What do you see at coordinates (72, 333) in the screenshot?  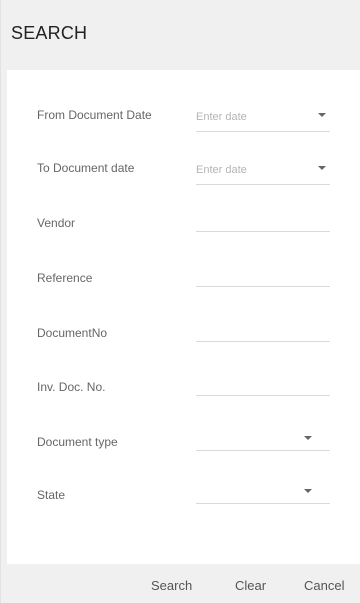 I see `document-no-label: DocumentNo` at bounding box center [72, 333].